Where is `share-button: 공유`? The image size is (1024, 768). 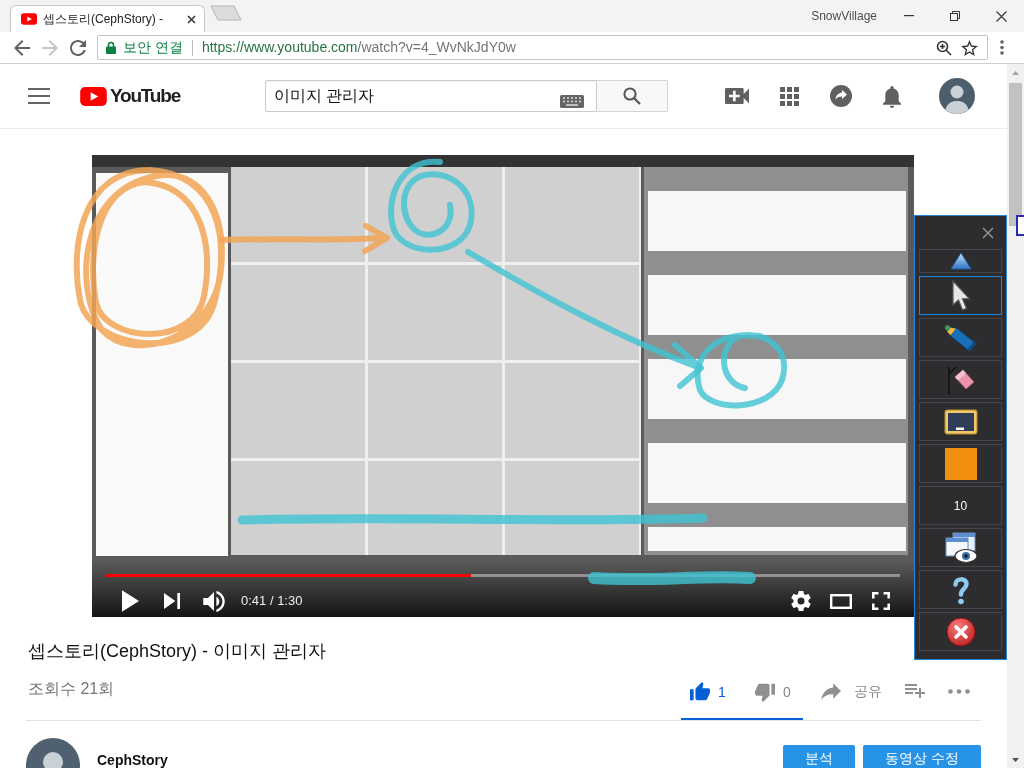 share-button: 공유 is located at coordinates (845, 691).